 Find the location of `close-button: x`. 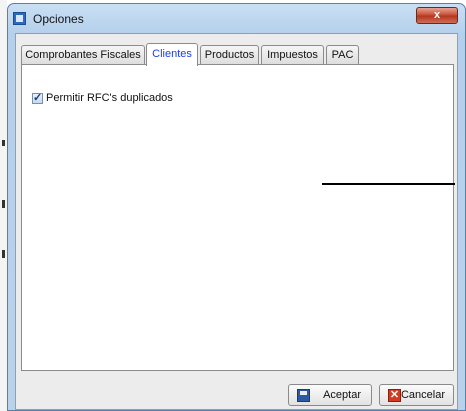

close-button: x is located at coordinates (437, 15).